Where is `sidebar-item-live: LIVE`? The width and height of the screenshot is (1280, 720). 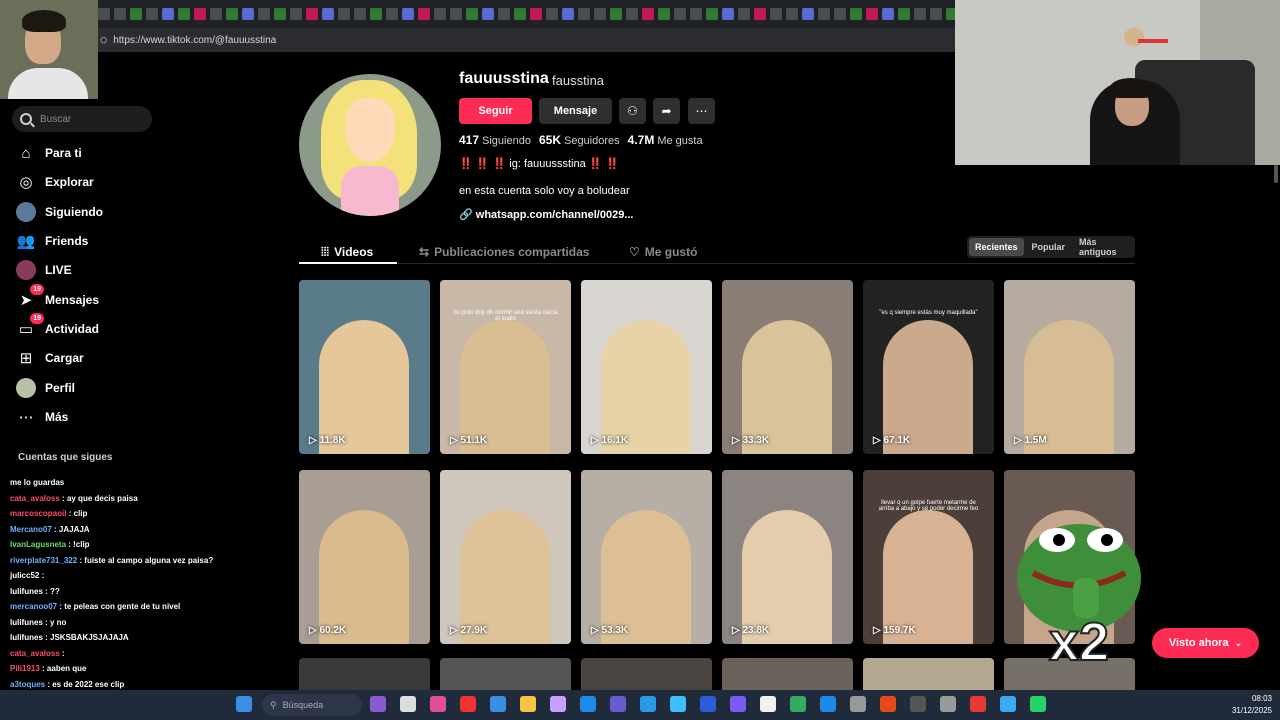 sidebar-item-live: LIVE is located at coordinates (101, 270).